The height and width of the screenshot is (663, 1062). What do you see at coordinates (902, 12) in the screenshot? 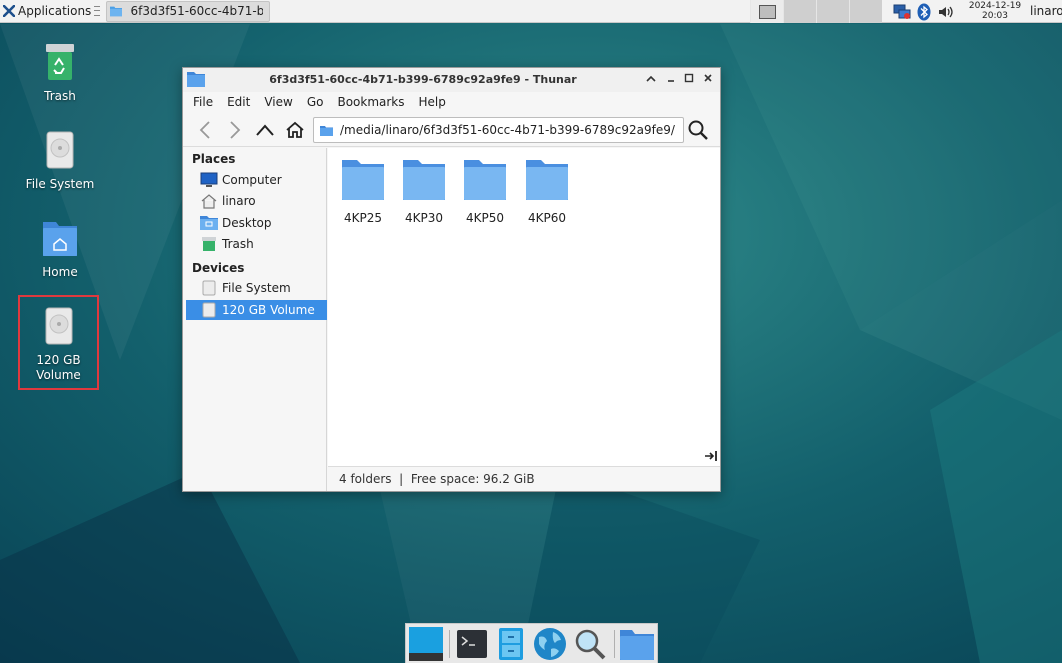
I see `network-icon` at bounding box center [902, 12].